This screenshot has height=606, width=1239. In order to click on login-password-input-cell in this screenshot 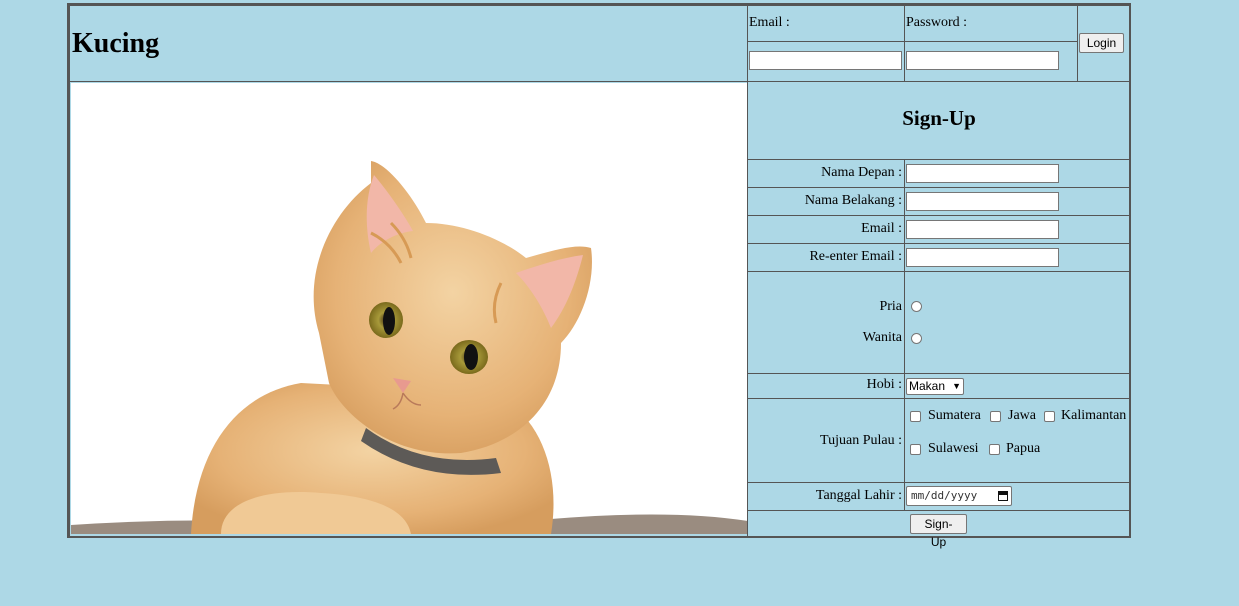, I will do `click(991, 61)`.